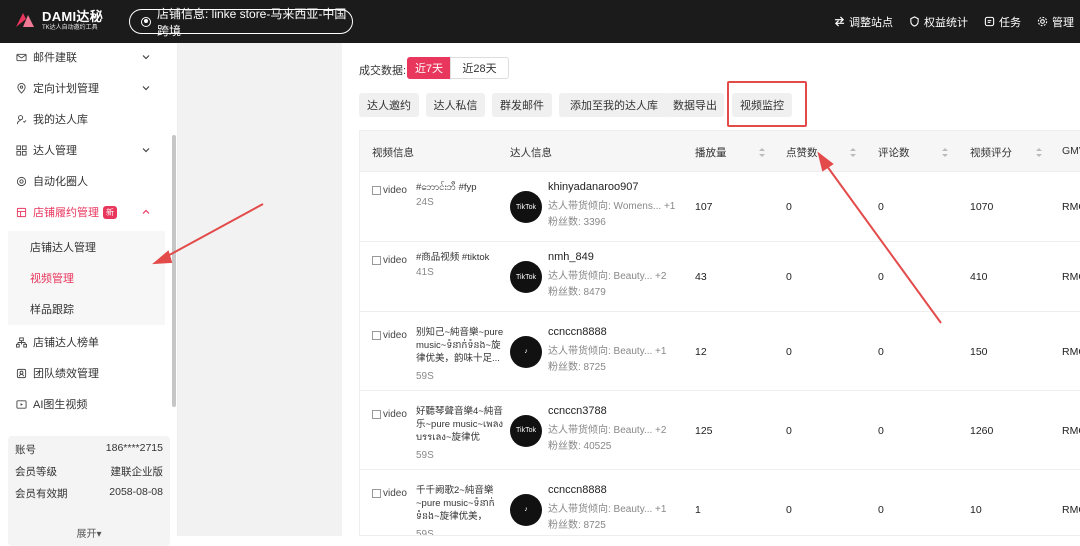 The image size is (1080, 546). I want to click on plays-value: 1, so click(698, 509).